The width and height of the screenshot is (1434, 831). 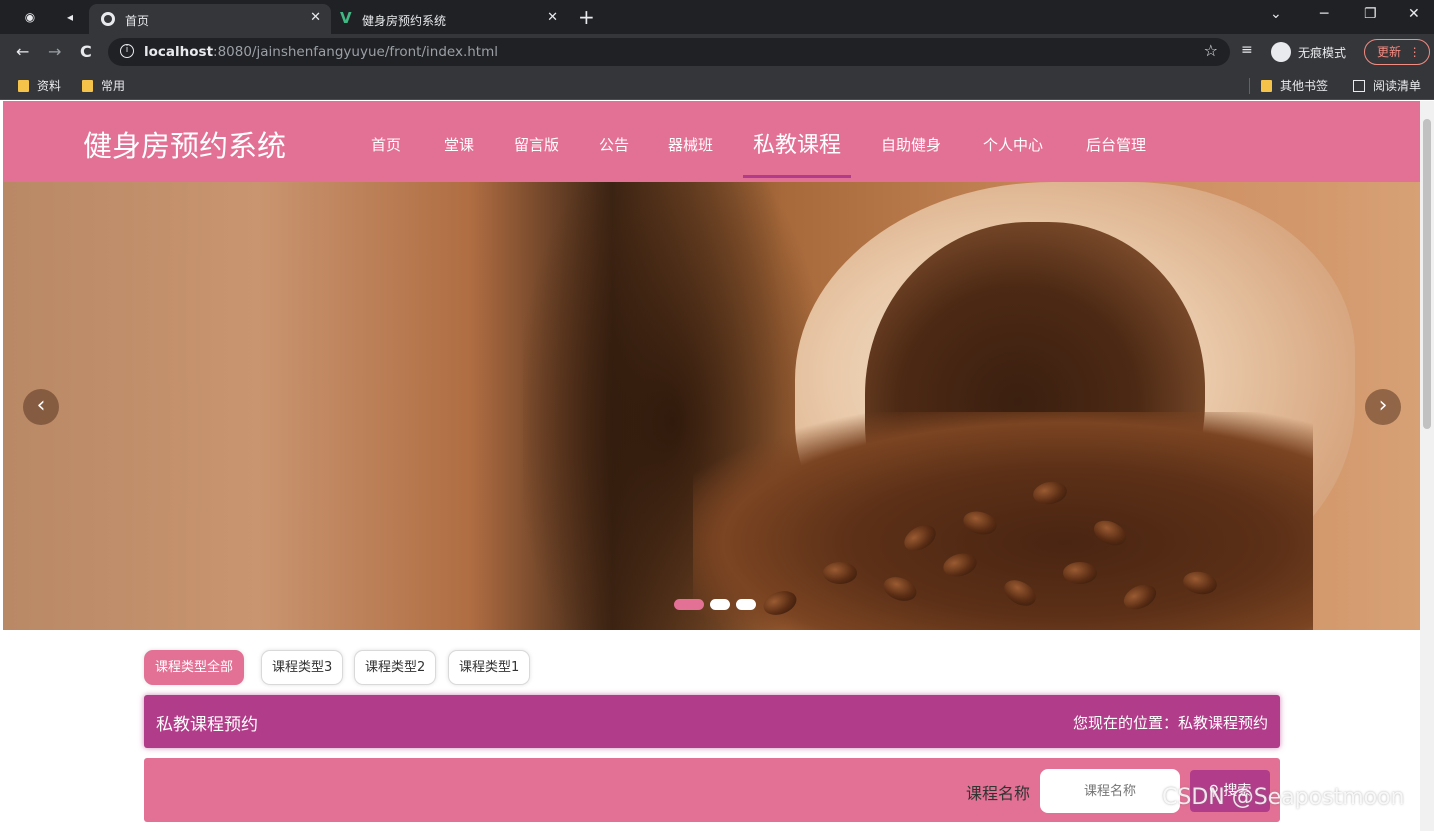 What do you see at coordinates (712, 790) in the screenshot?
I see `search-bar: 课程名称 ⚲ 搜索` at bounding box center [712, 790].